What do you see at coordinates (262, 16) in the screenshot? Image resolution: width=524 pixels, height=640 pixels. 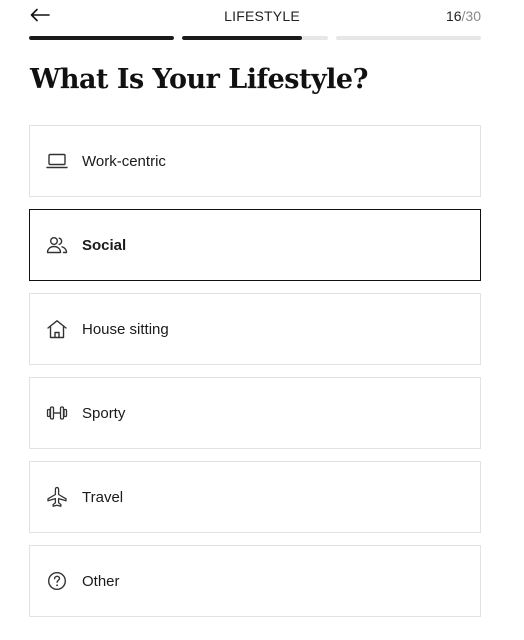 I see `top-bar: LIFESTYLE 16/30` at bounding box center [262, 16].